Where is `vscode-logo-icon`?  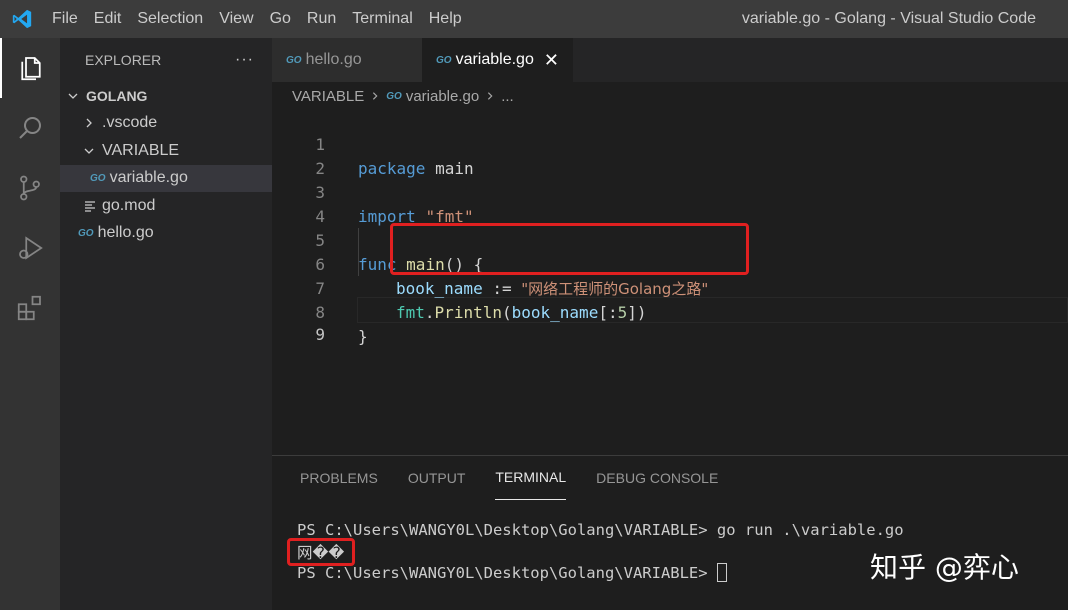
vscode-logo-icon is located at coordinates (22, 19).